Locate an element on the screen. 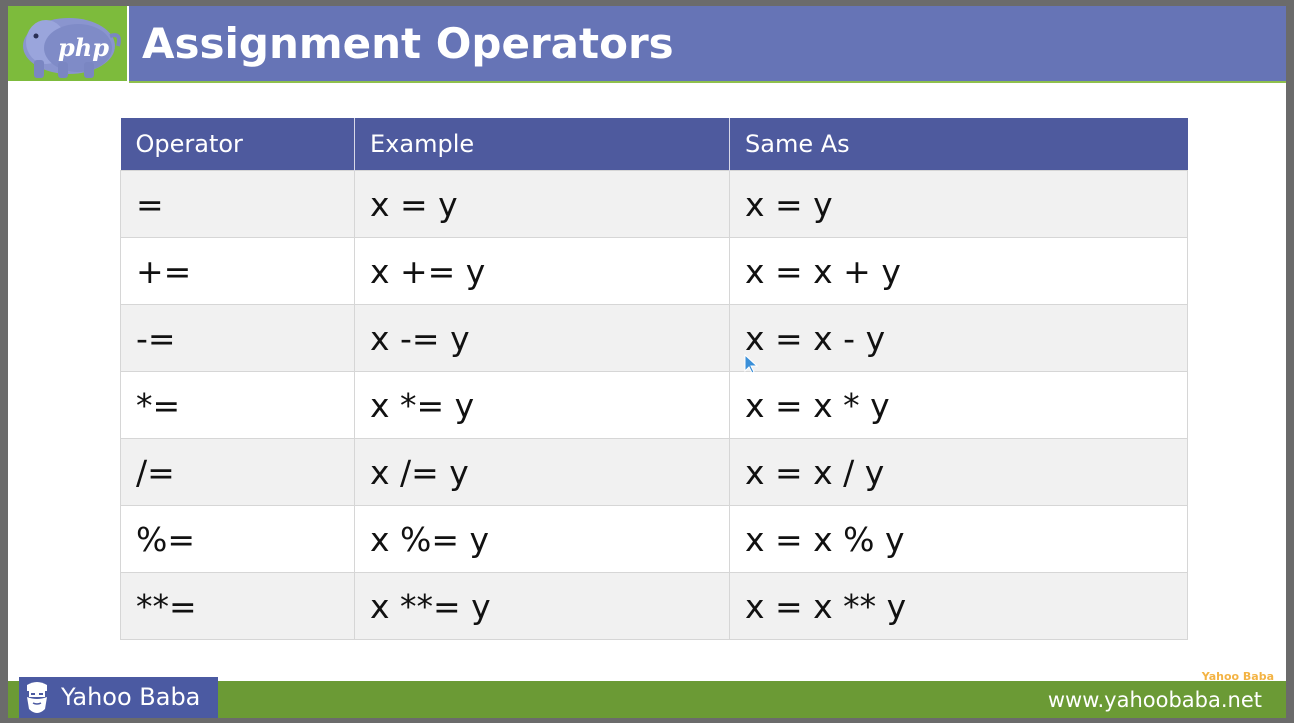  table-row: /= x /= y x = x / y is located at coordinates (654, 472).